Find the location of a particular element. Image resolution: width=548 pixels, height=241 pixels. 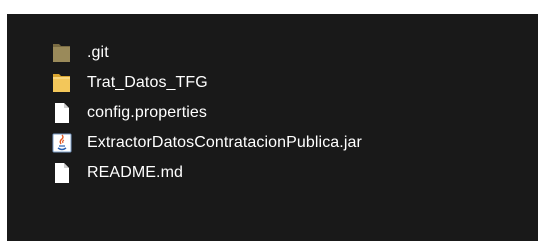

file-item-extractor-jar: ExtractorDatosContratacionPublica.jar is located at coordinates (206, 143).